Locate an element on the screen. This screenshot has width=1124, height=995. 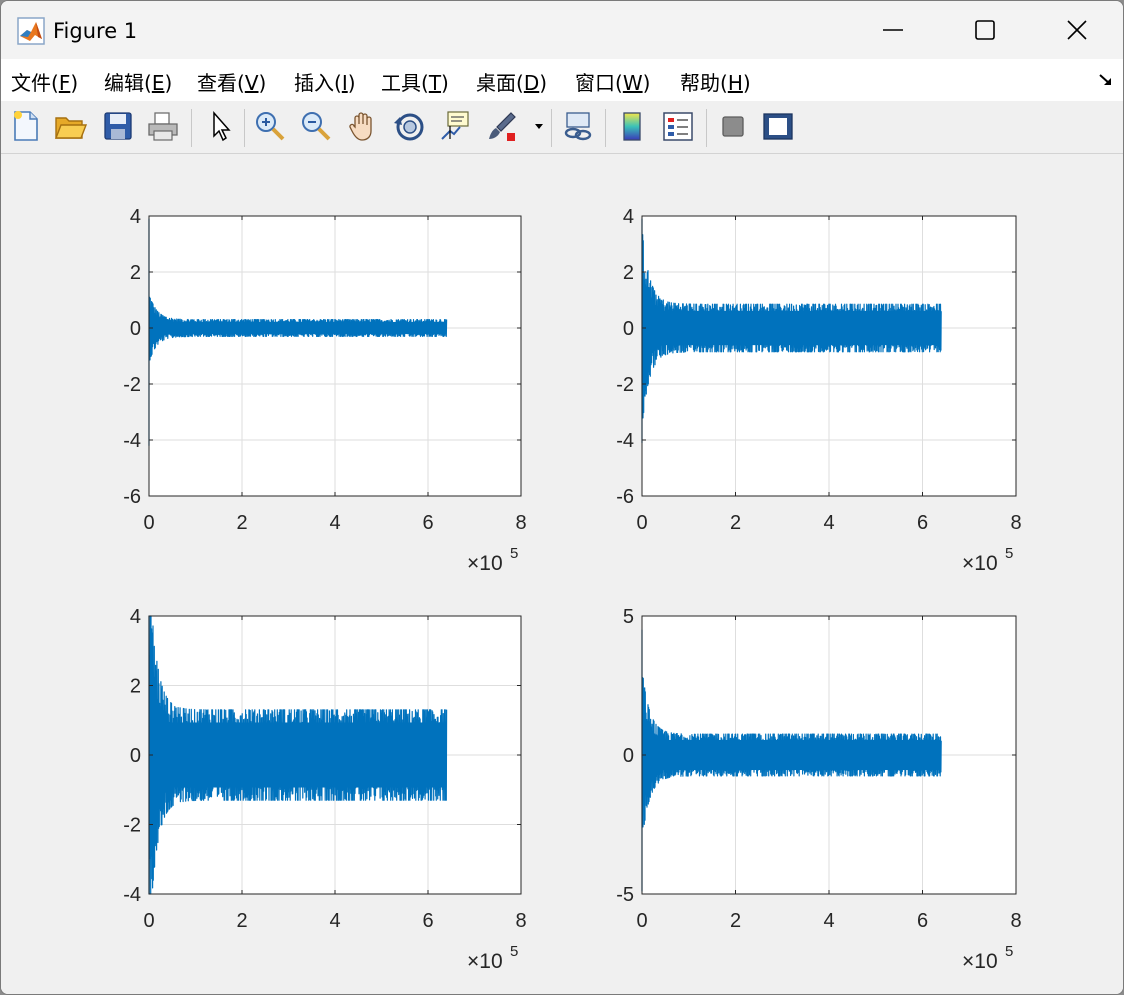
insert-colorbar-button is located at coordinates (632, 126).